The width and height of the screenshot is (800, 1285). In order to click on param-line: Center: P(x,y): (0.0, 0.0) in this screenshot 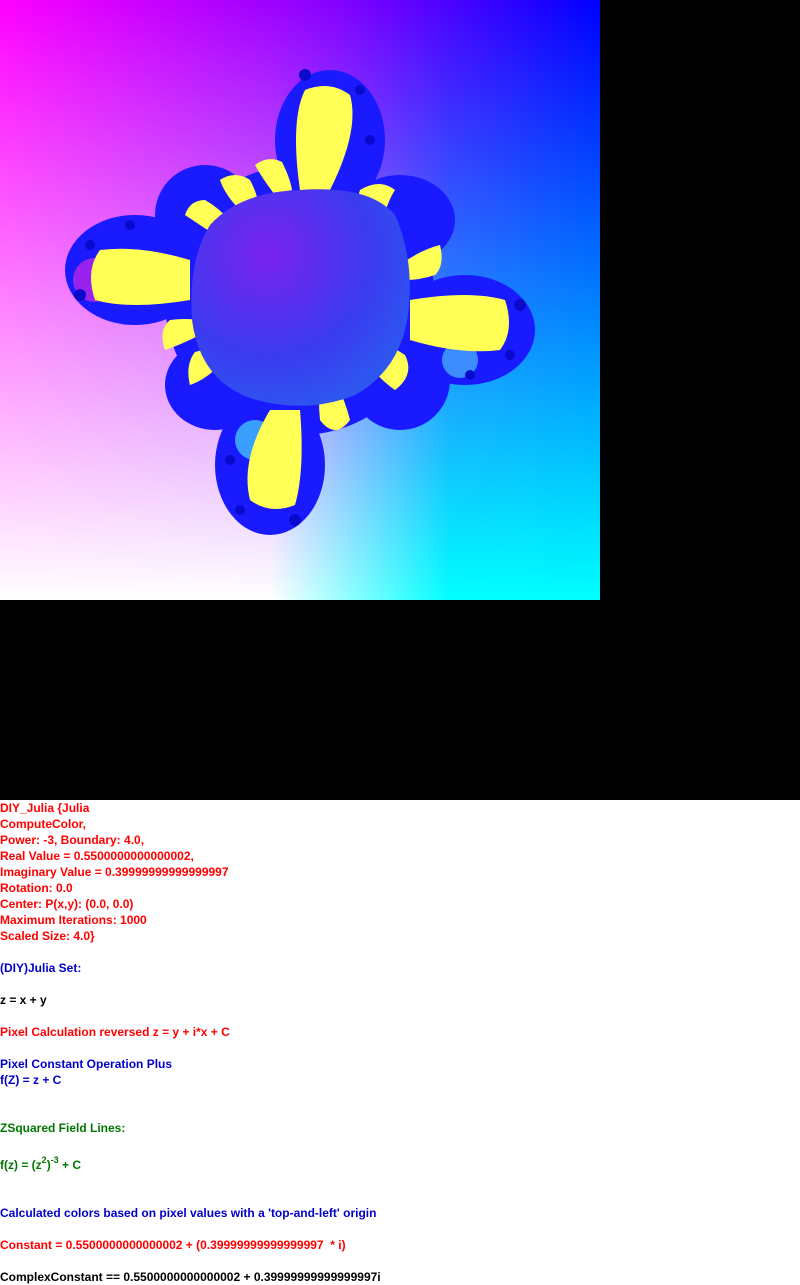, I will do `click(67, 904)`.